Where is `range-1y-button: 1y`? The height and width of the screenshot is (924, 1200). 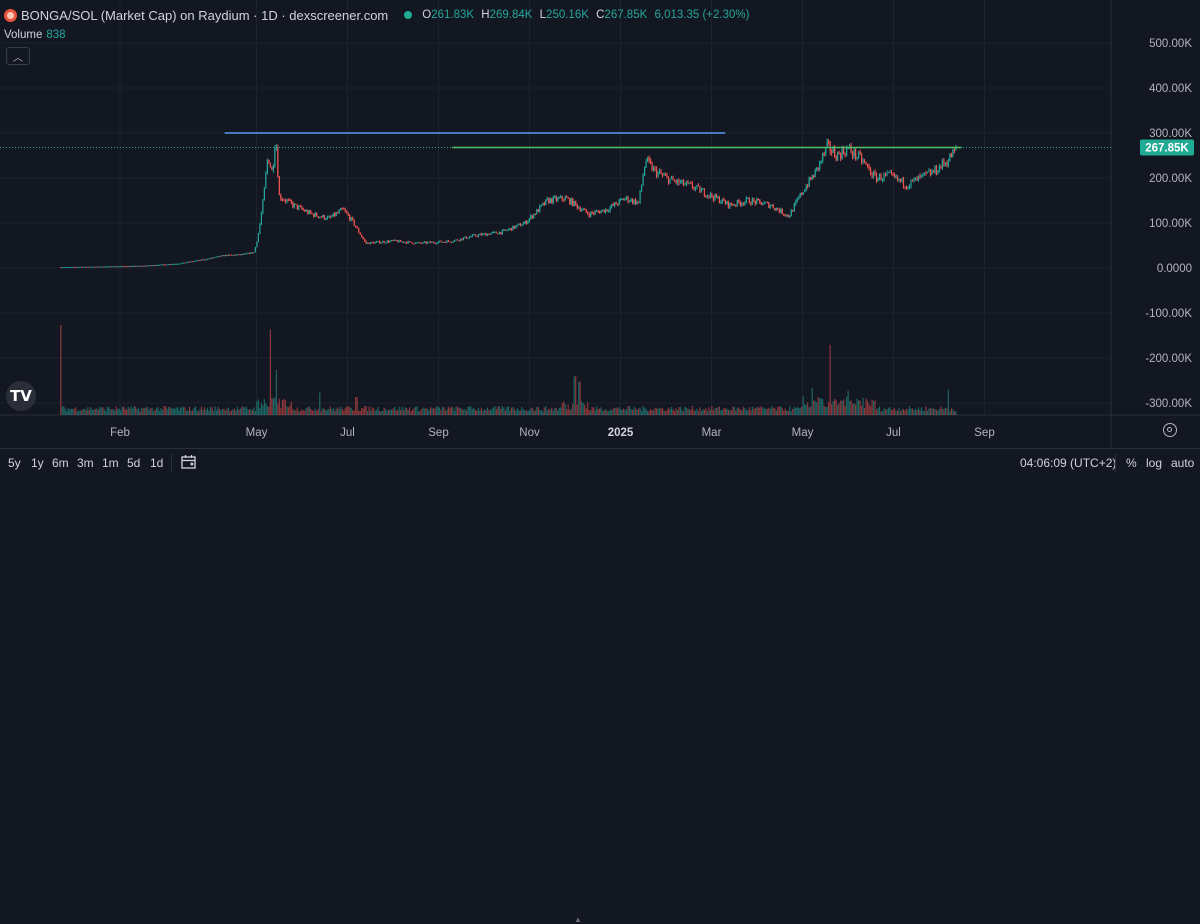
range-1y-button: 1y is located at coordinates (37, 463).